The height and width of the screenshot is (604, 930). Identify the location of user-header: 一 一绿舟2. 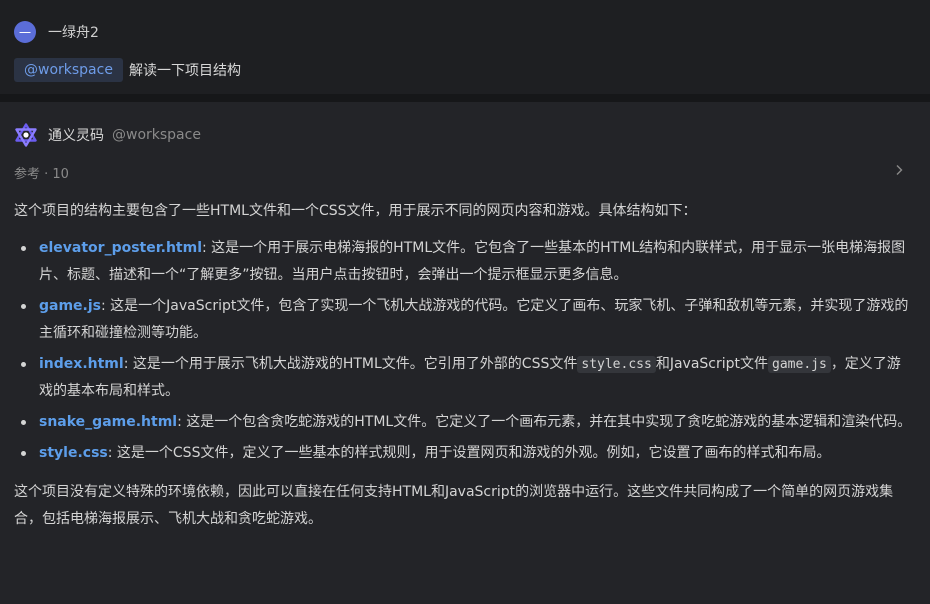
(56, 32).